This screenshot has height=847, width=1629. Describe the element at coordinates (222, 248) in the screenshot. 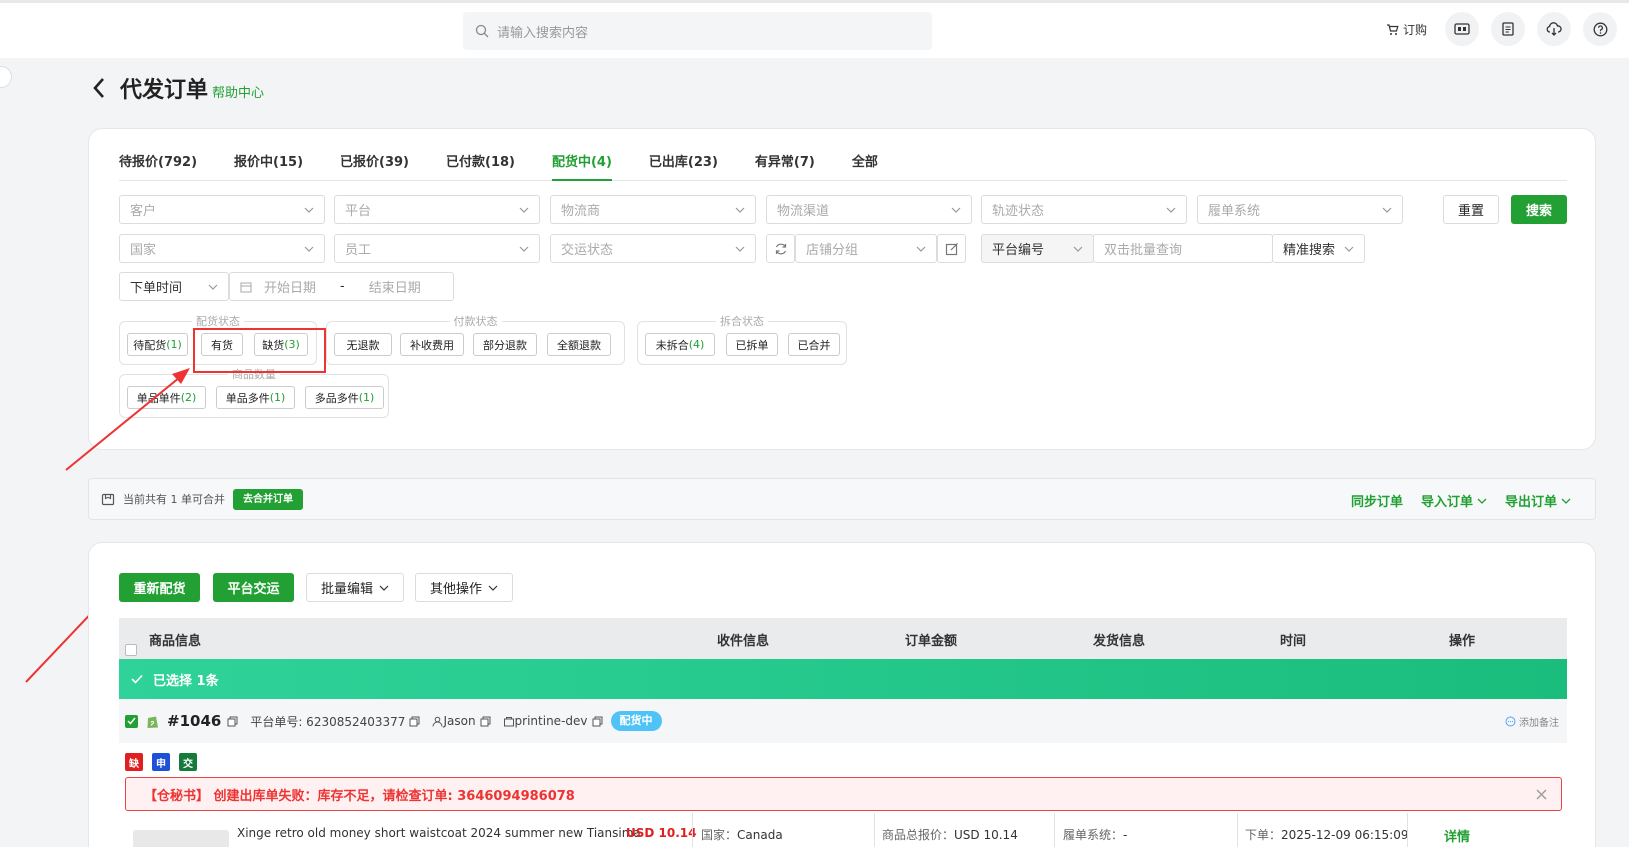

I see `country-select: 国家` at that location.